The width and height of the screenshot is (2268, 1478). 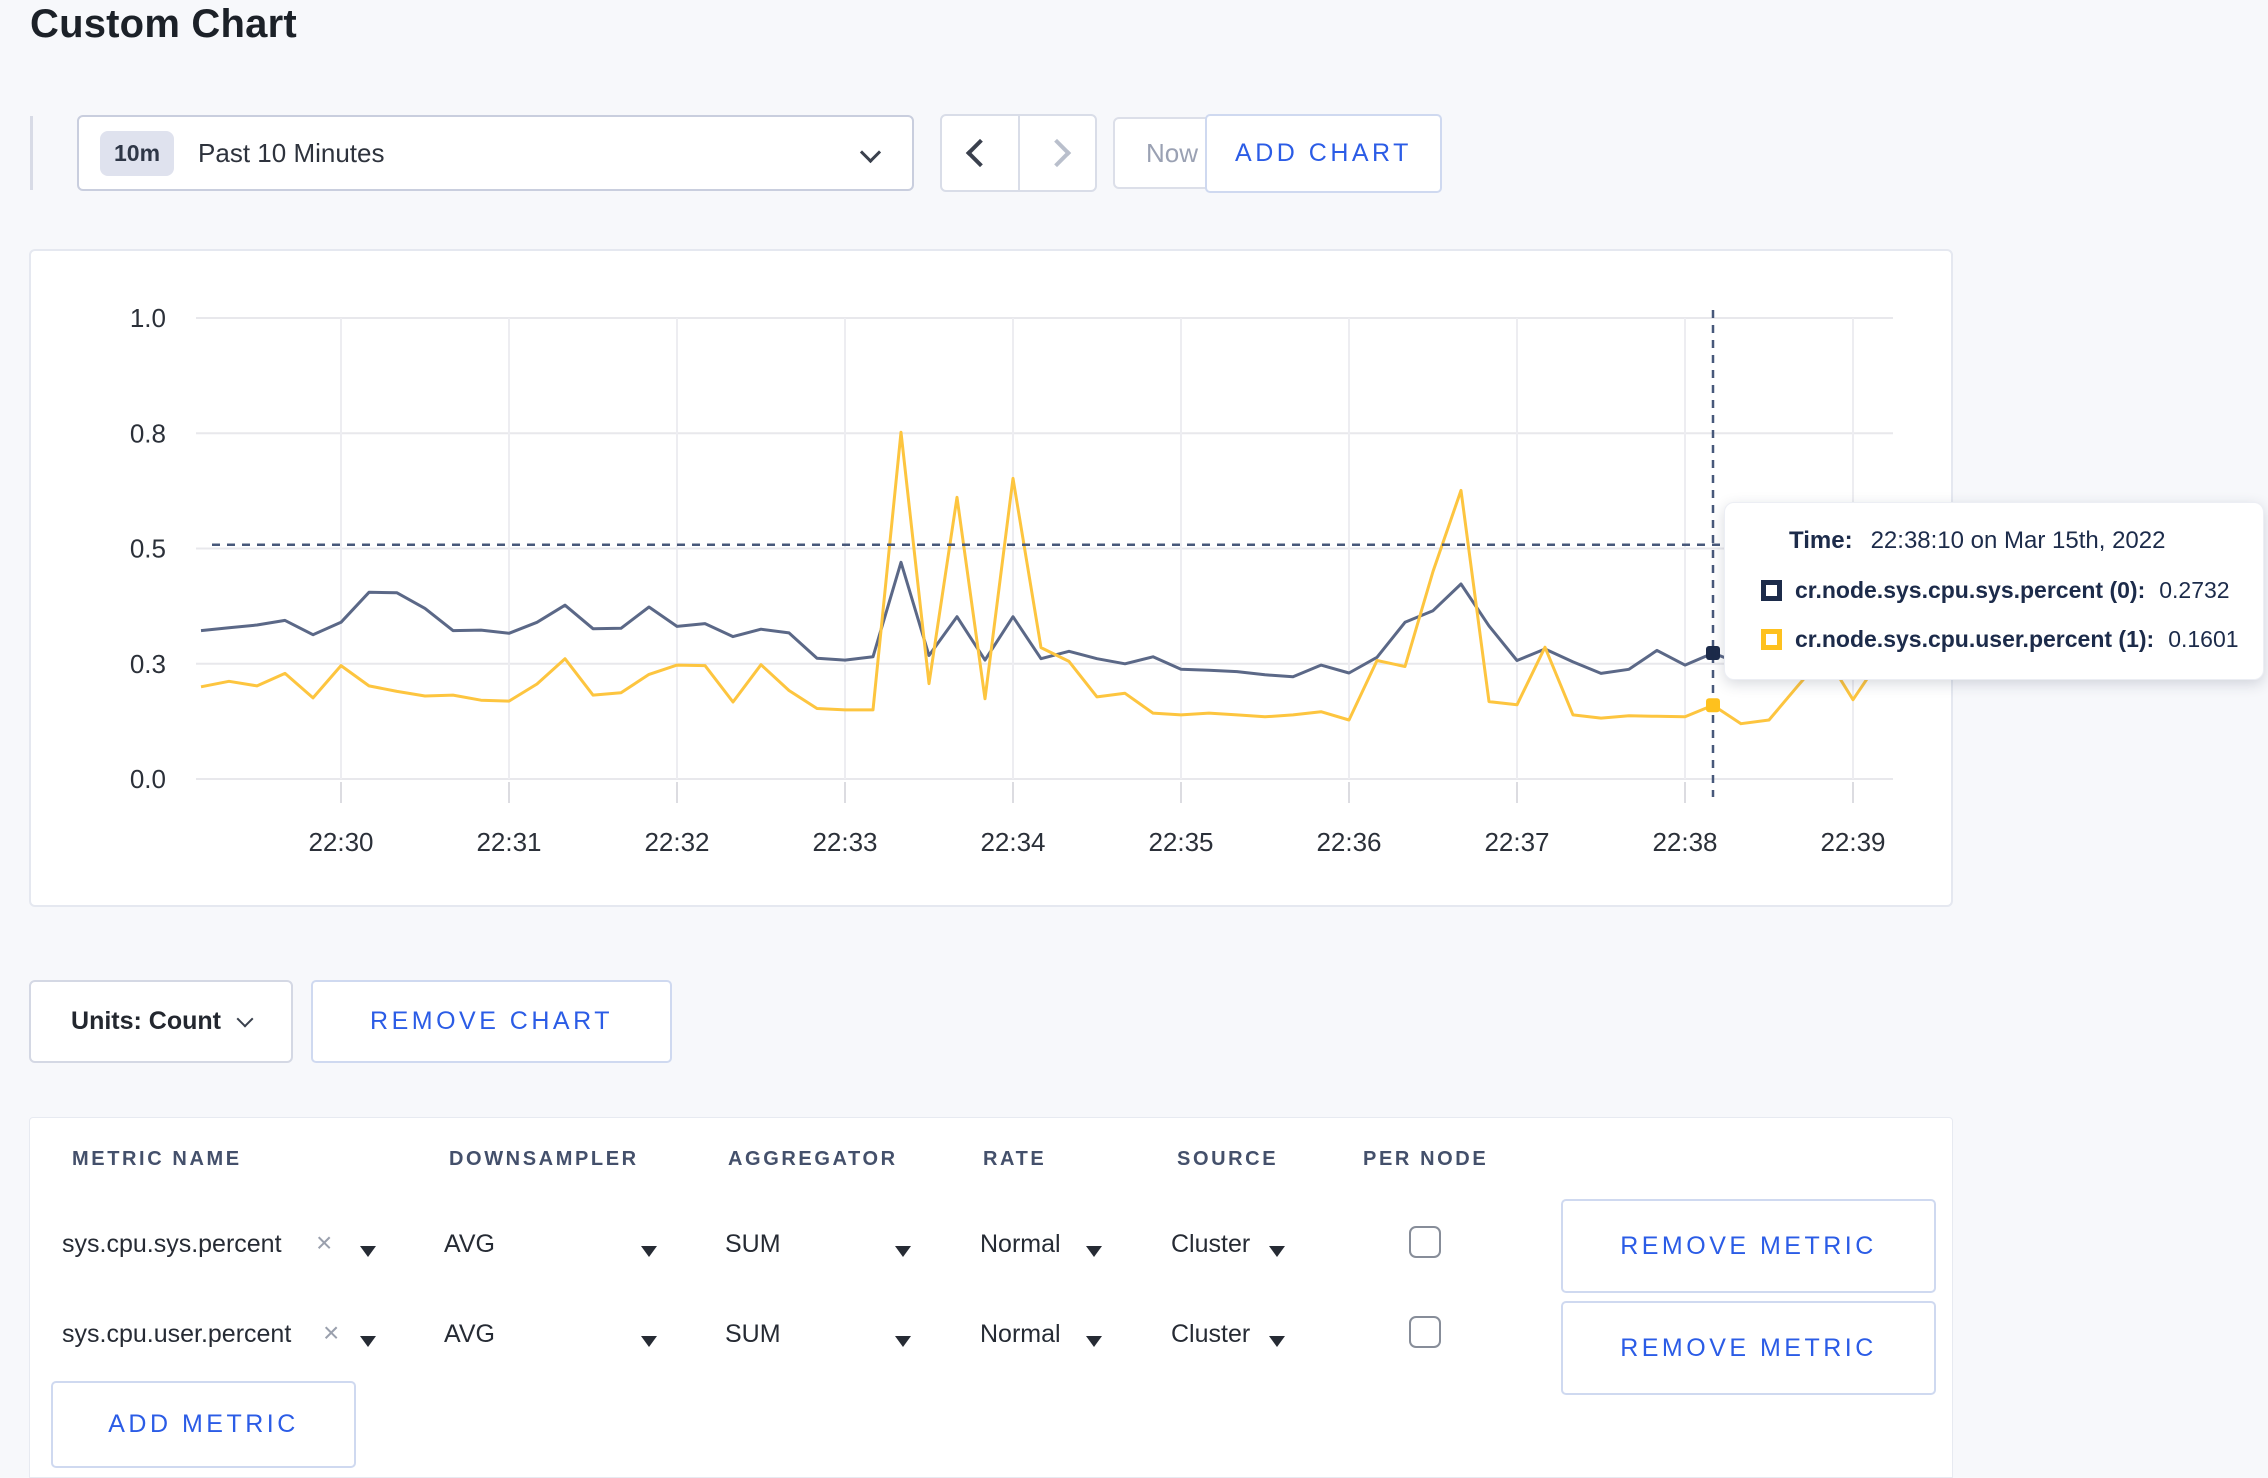 I want to click on remove-chart-button: REMOVE CHART, so click(x=491, y=1021).